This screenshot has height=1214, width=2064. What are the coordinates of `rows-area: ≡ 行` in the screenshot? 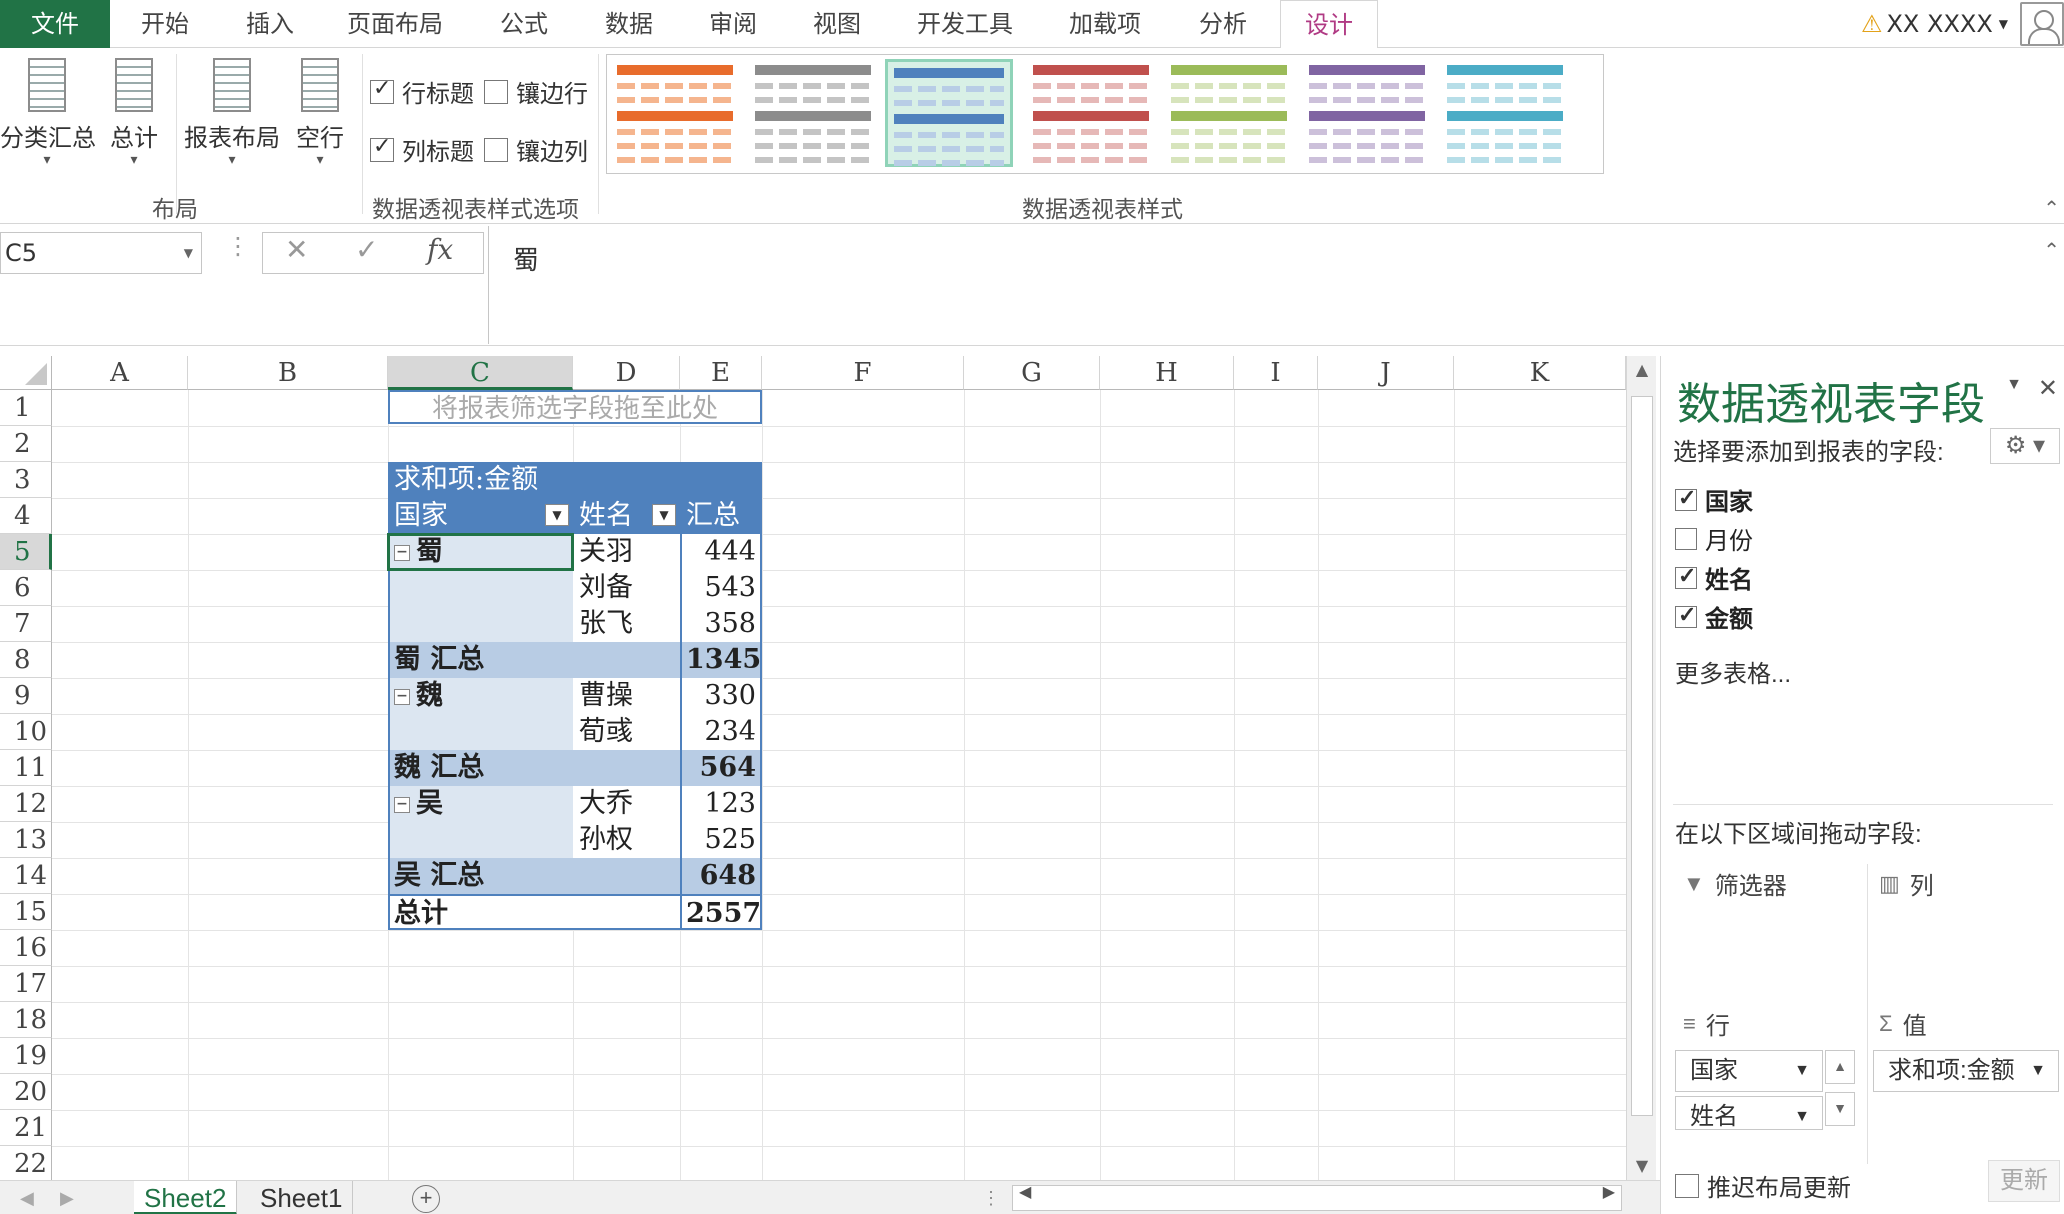 It's located at (1706, 1023).